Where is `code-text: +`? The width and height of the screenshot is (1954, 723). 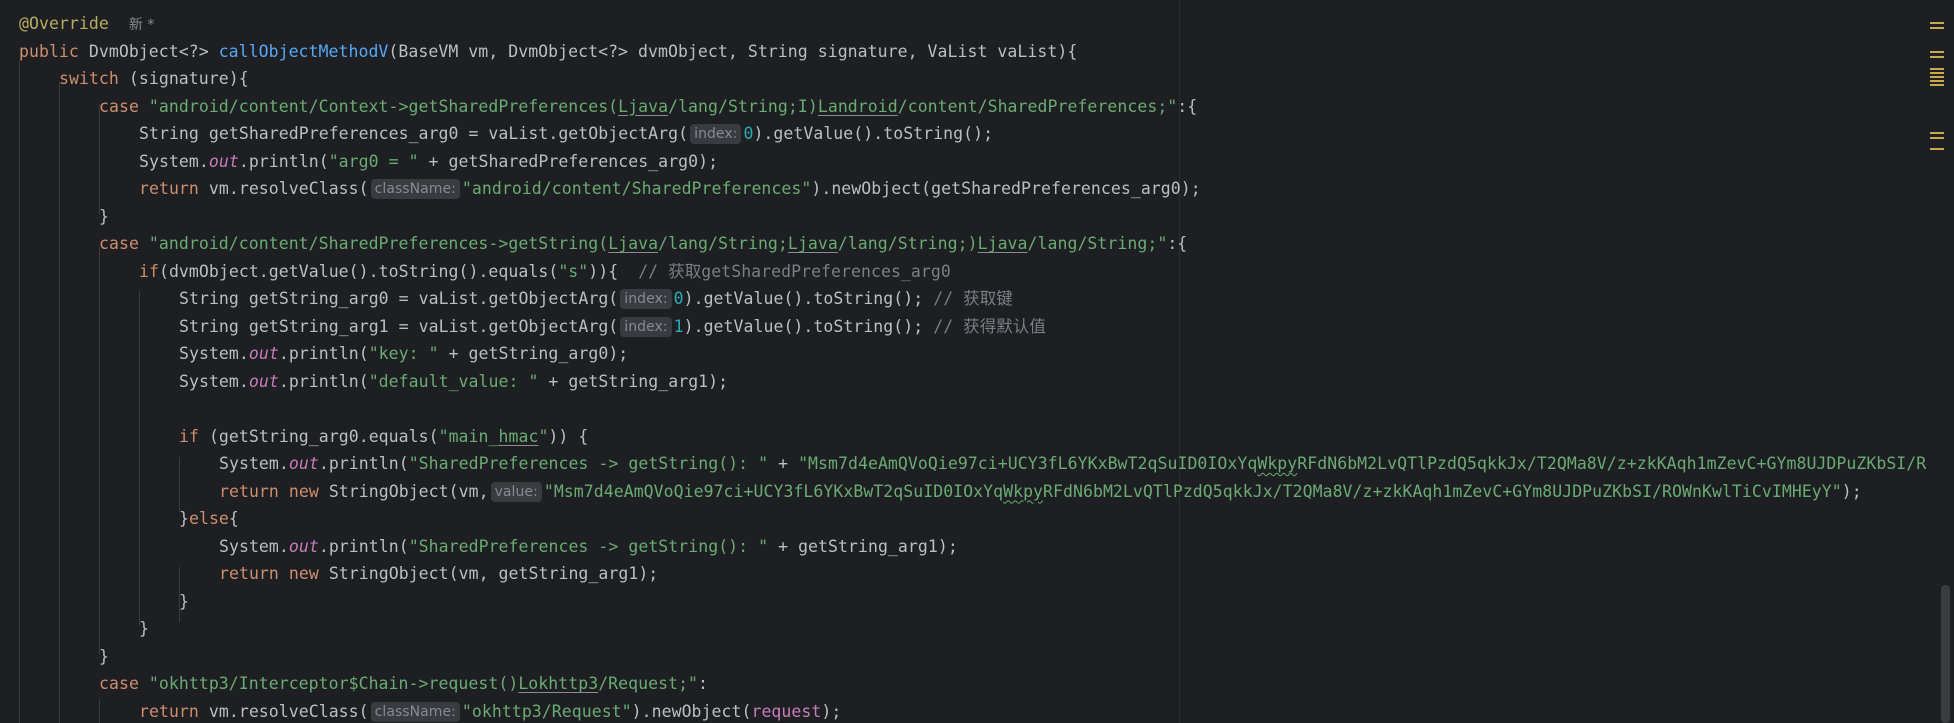 code-text: + is located at coordinates (783, 463).